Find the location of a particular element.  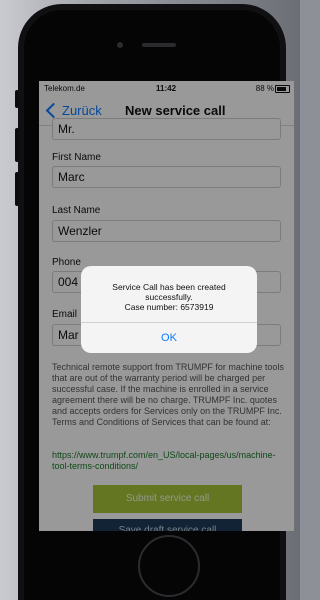

home-button is located at coordinates (169, 566).